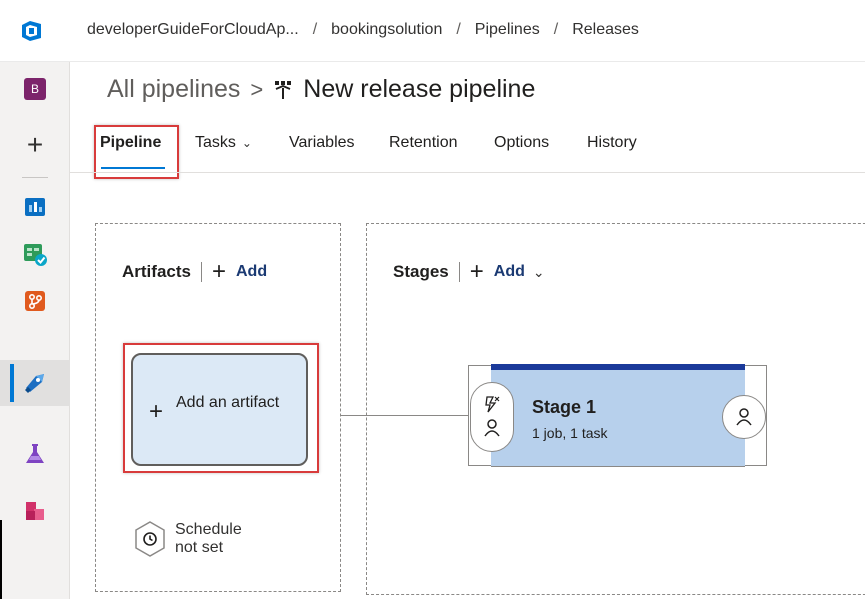 The height and width of the screenshot is (599, 865). What do you see at coordinates (173, 89) in the screenshot?
I see `all-pipelines-link: All pipelines` at bounding box center [173, 89].